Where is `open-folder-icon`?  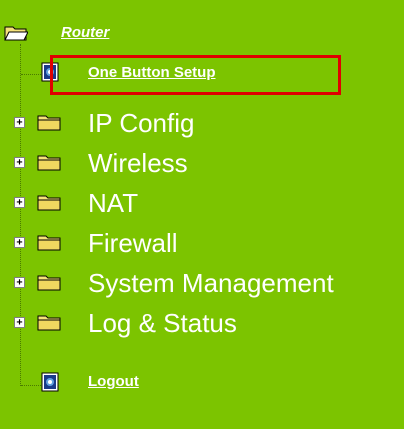 open-folder-icon is located at coordinates (16, 33).